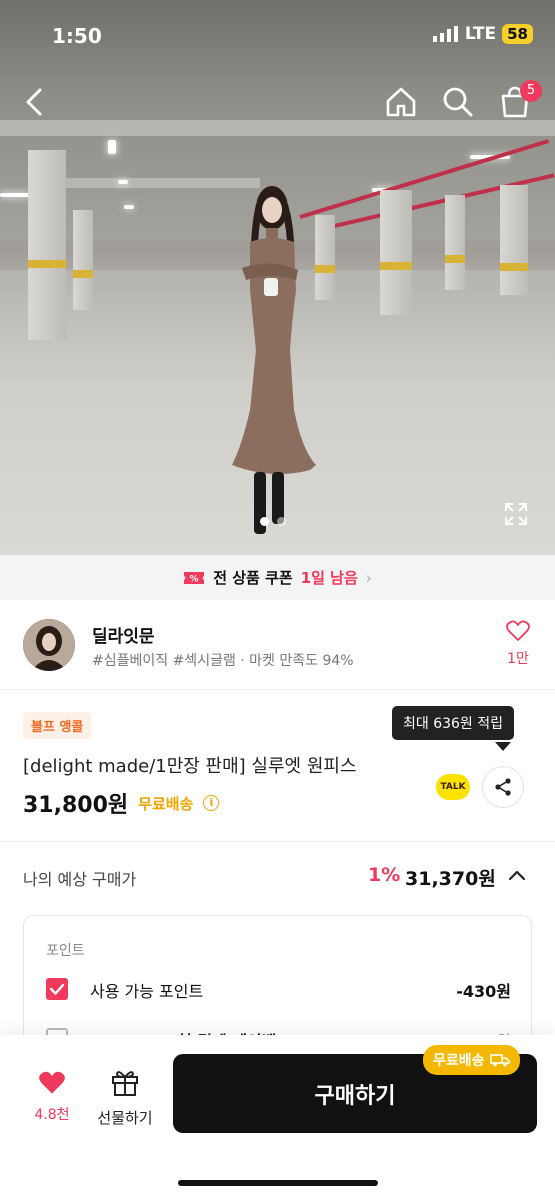  What do you see at coordinates (384, 875) in the screenshot?
I see `expected-discount: 1%` at bounding box center [384, 875].